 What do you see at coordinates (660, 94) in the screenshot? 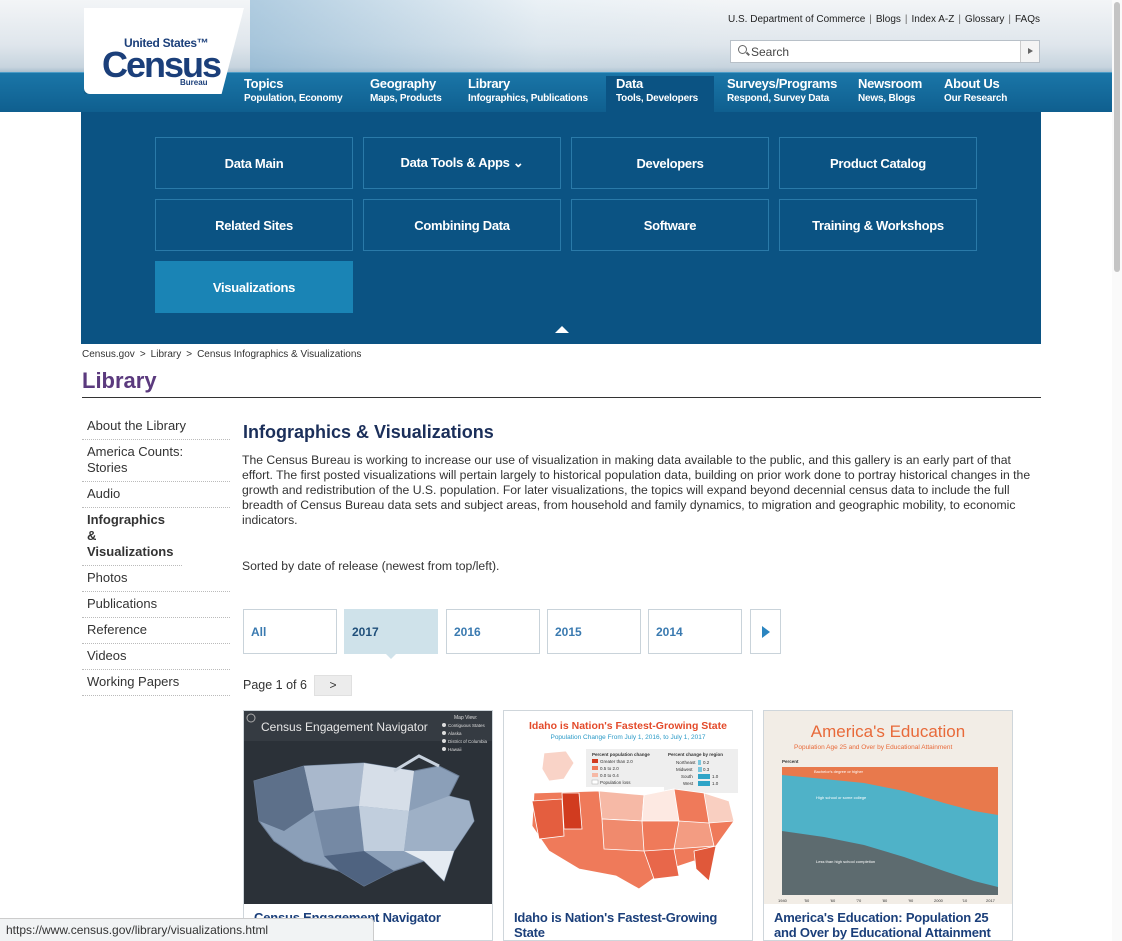
I see `nav-data: Data Tools, Developers` at bounding box center [660, 94].